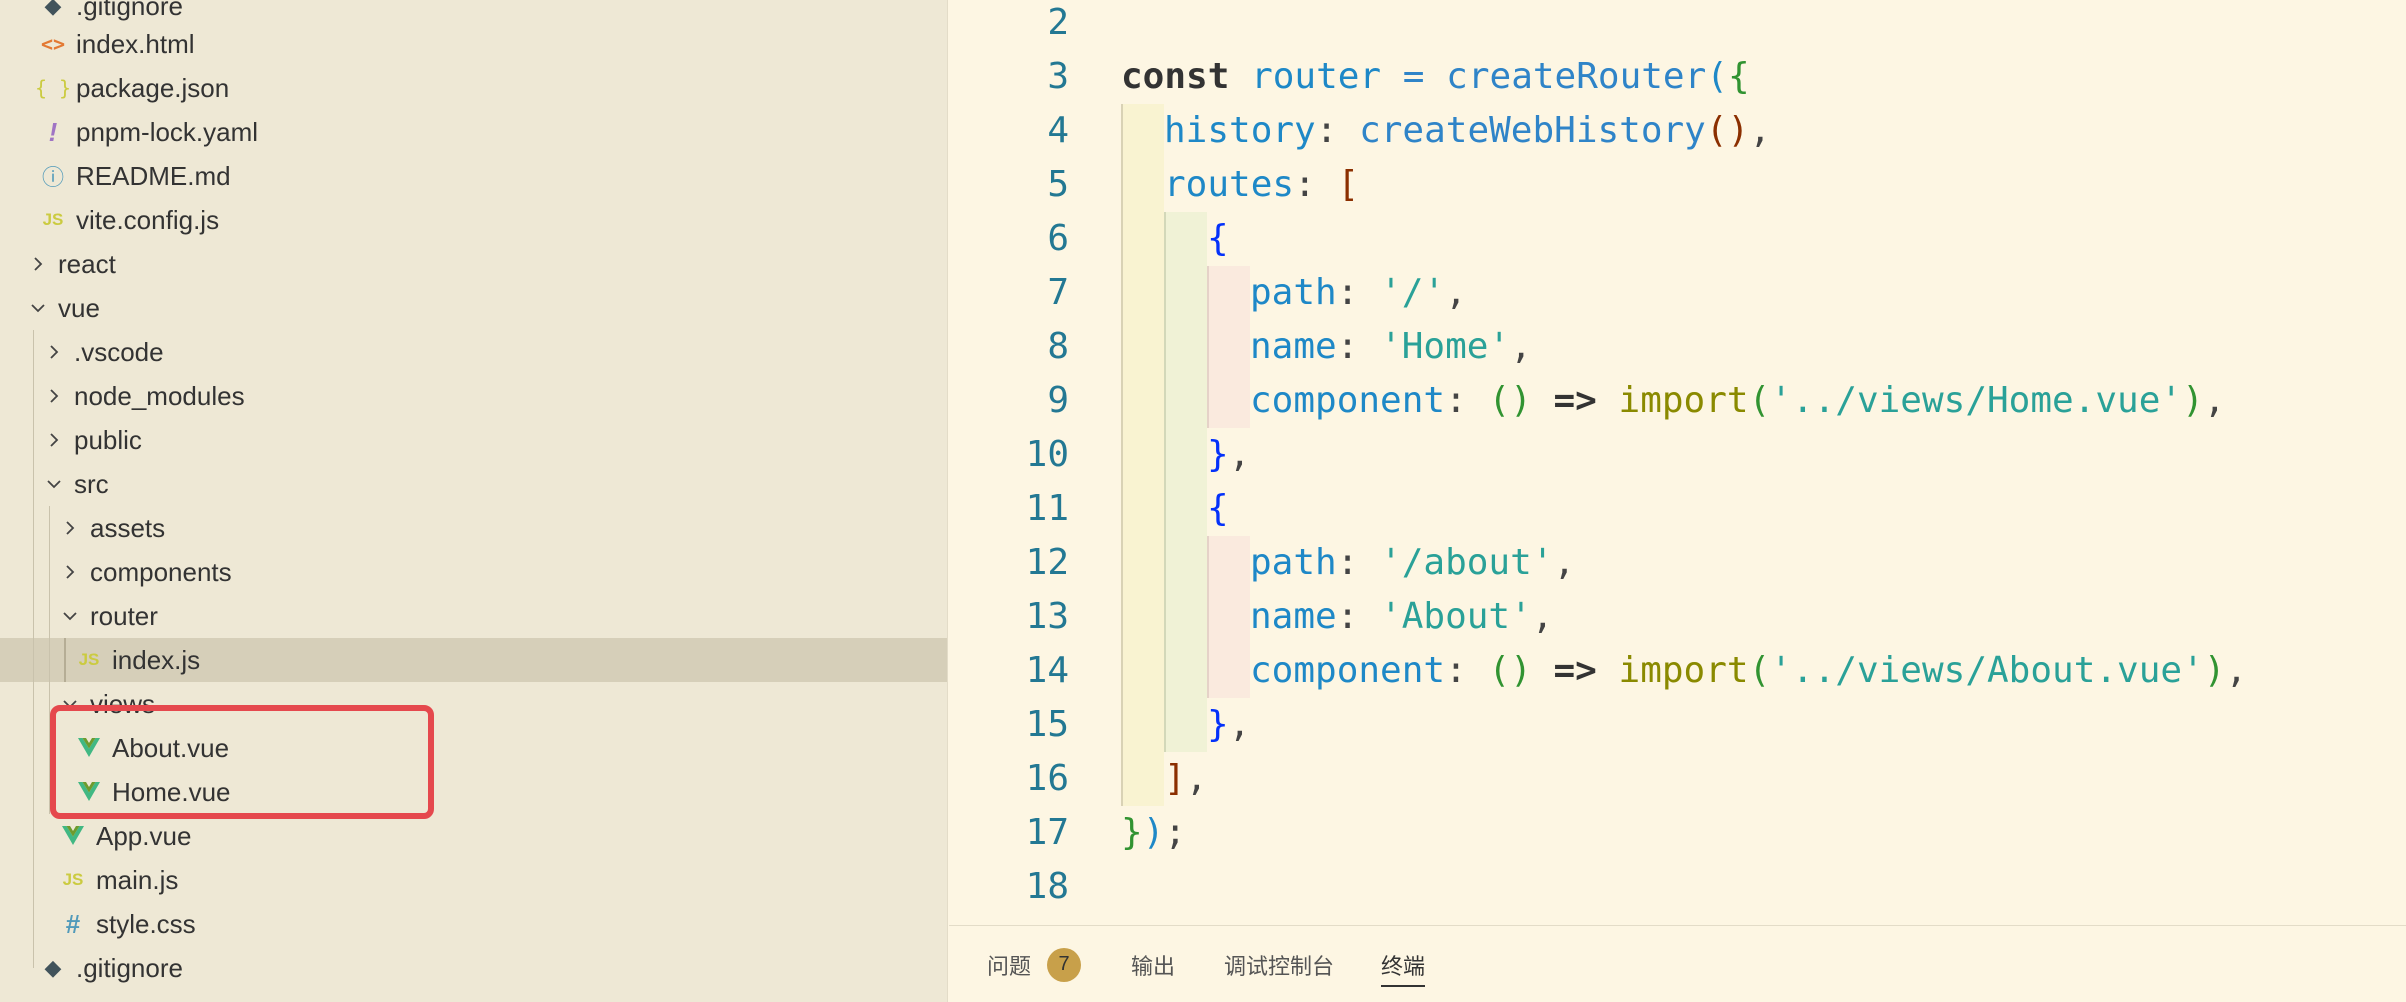 This screenshot has width=2406, height=1002. Describe the element at coordinates (1677, 347) in the screenshot. I see `code-line: 8 name: 'Home',` at that location.